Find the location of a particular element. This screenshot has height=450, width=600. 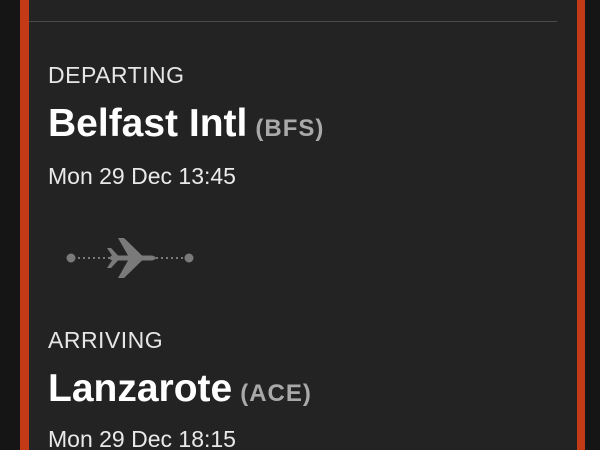

plane-icon is located at coordinates (131, 258).